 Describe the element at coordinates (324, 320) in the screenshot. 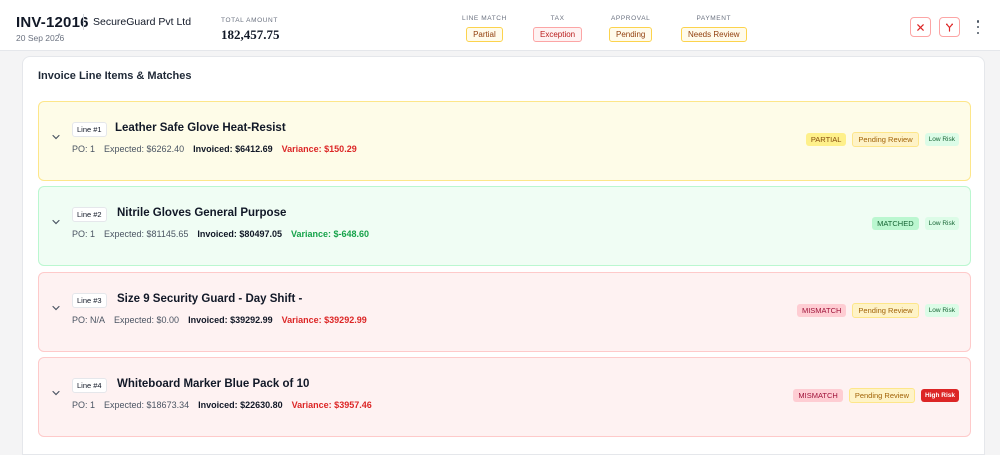

I see `variance-amount: Variance: $39292.99` at that location.